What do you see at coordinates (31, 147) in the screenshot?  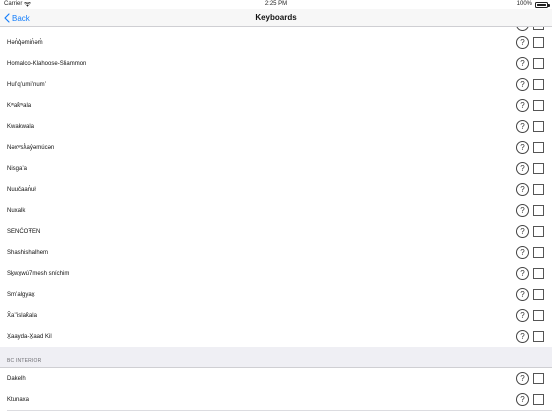 I see `keyboard-name: Nəxʷsƛ̓ay̓əmúcən` at bounding box center [31, 147].